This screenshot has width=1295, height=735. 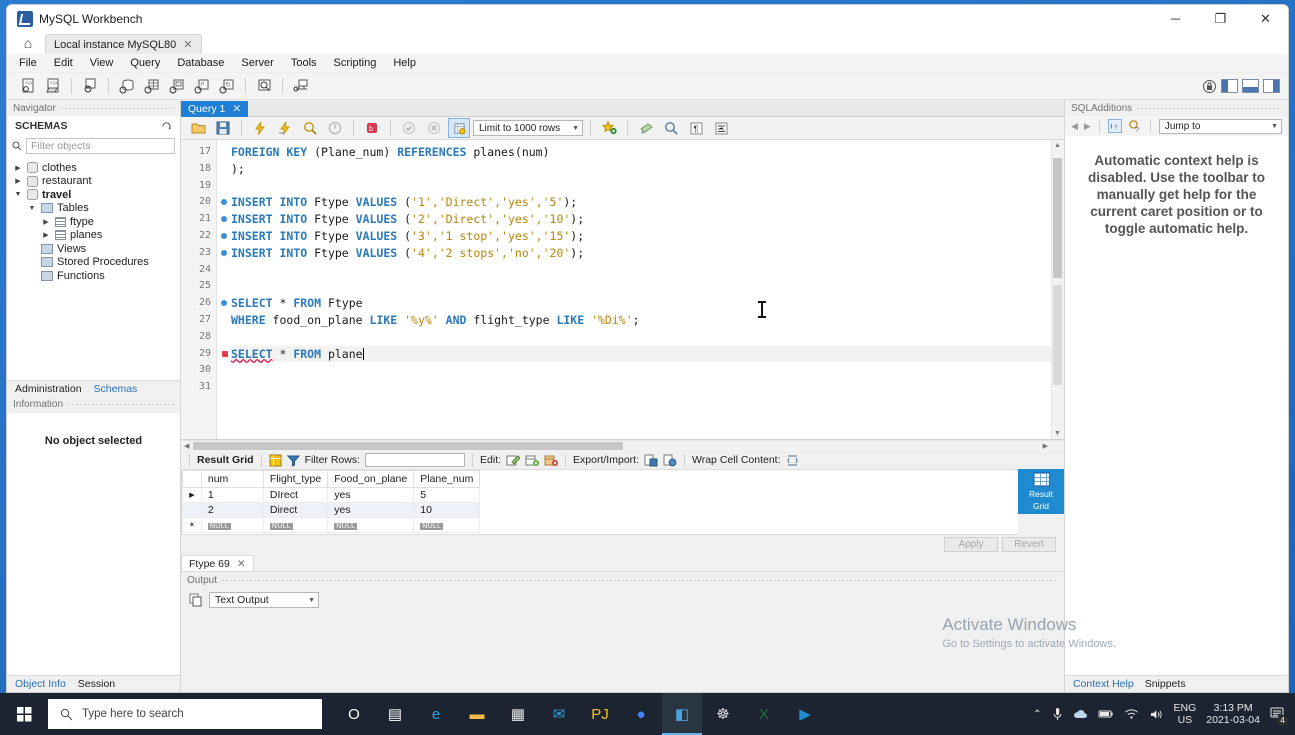 I want to click on open-script-icon, so click(x=198, y=128).